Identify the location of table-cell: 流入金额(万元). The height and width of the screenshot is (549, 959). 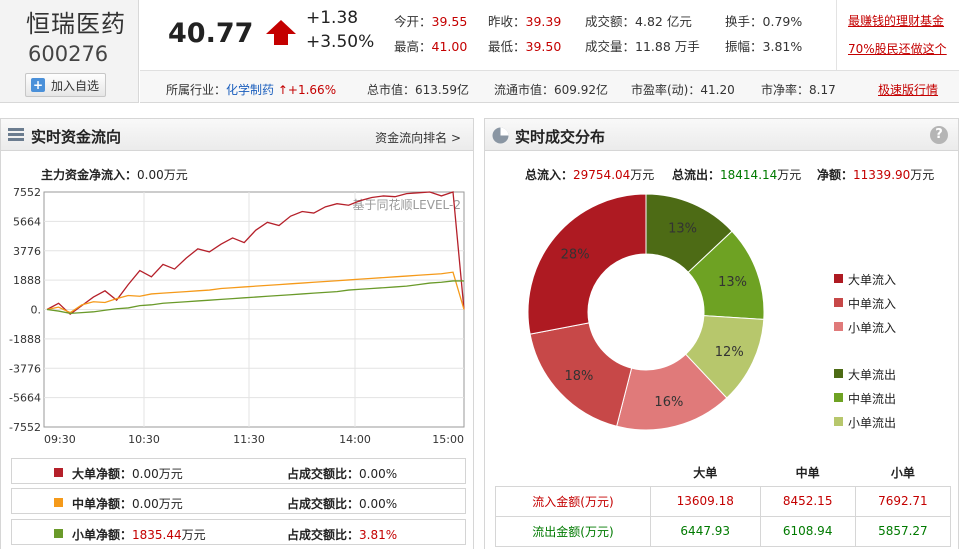
(573, 501).